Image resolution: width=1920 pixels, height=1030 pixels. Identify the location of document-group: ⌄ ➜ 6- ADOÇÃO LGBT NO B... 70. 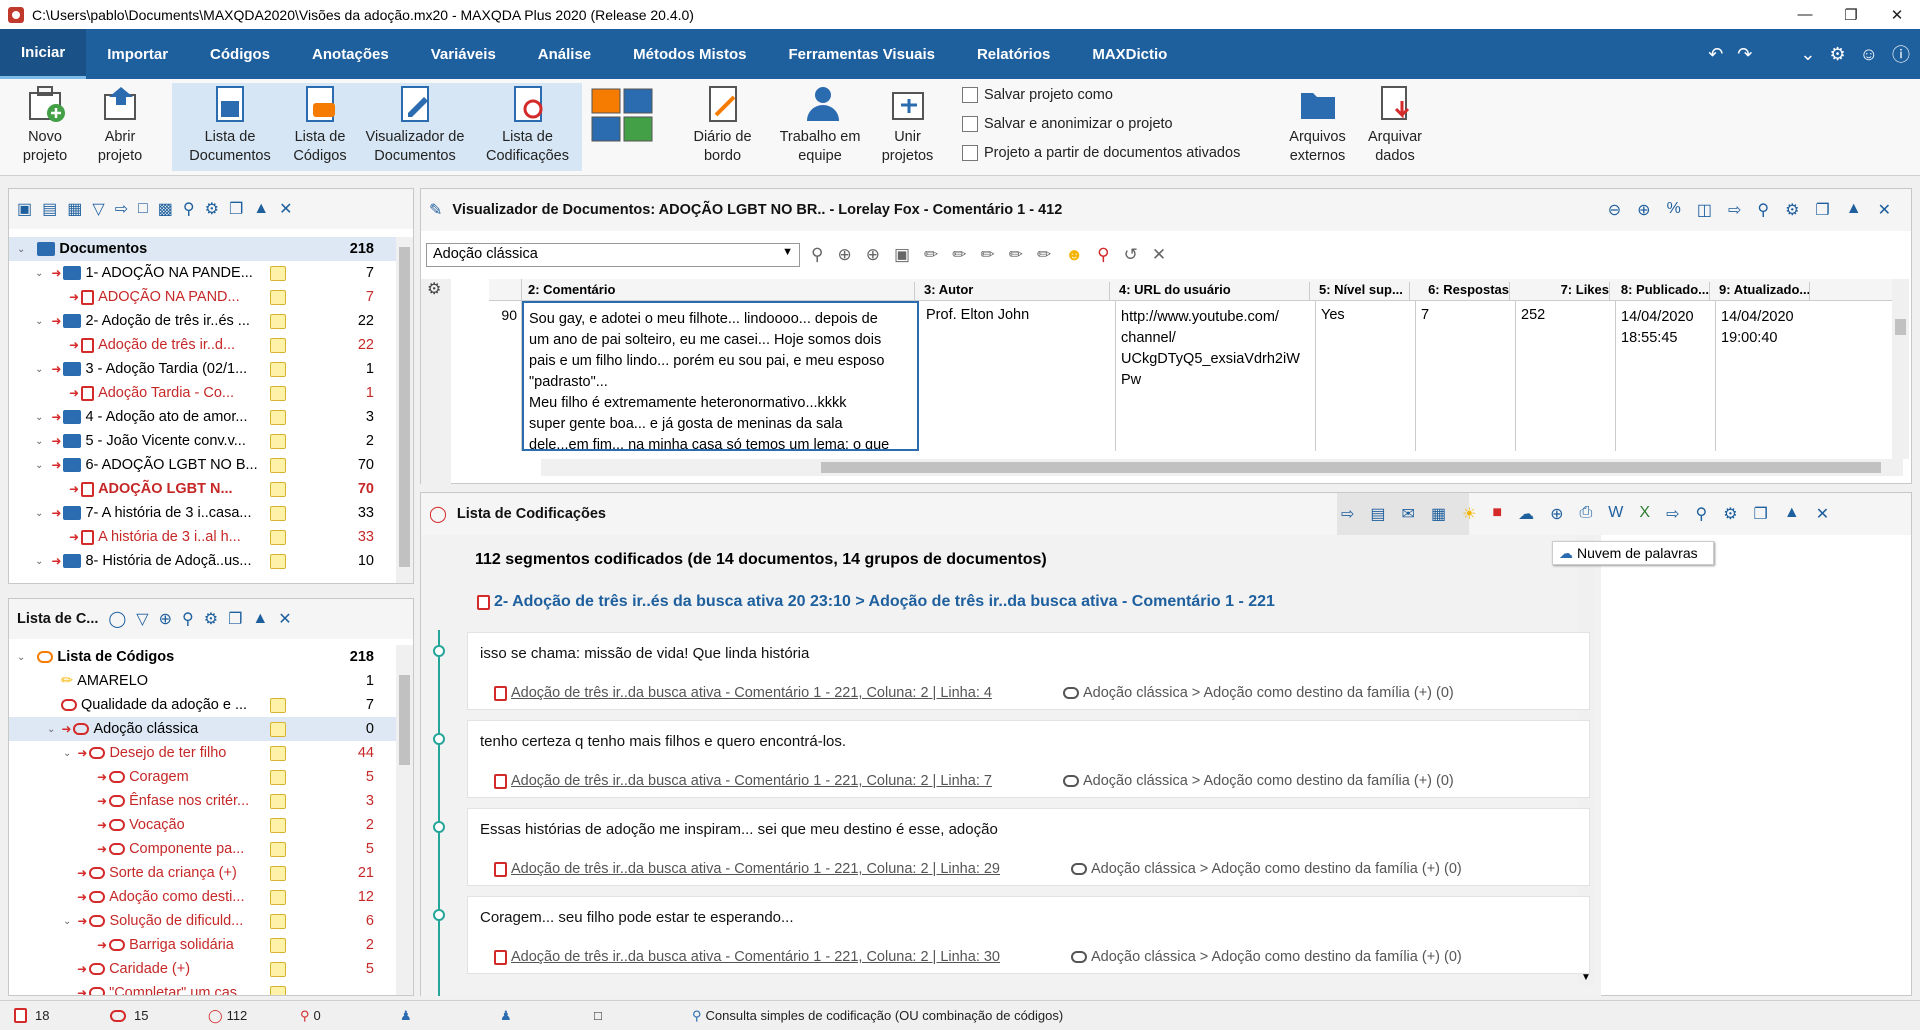
(202, 465).